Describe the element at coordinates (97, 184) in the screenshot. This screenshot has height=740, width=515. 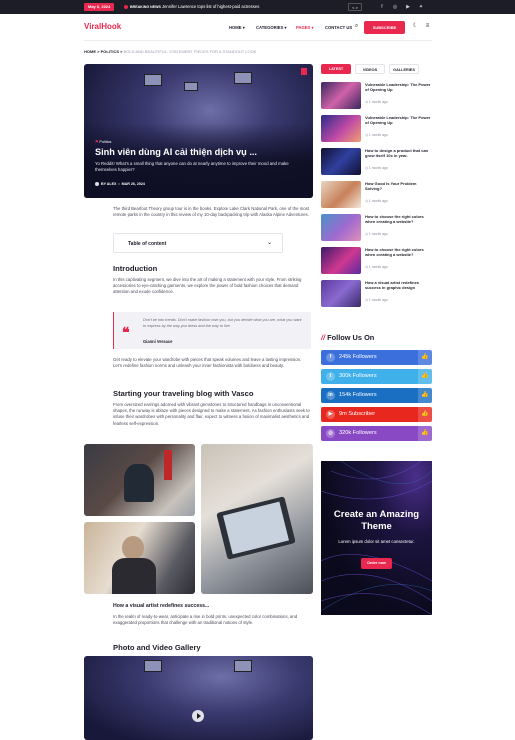
I see `avatar` at that location.